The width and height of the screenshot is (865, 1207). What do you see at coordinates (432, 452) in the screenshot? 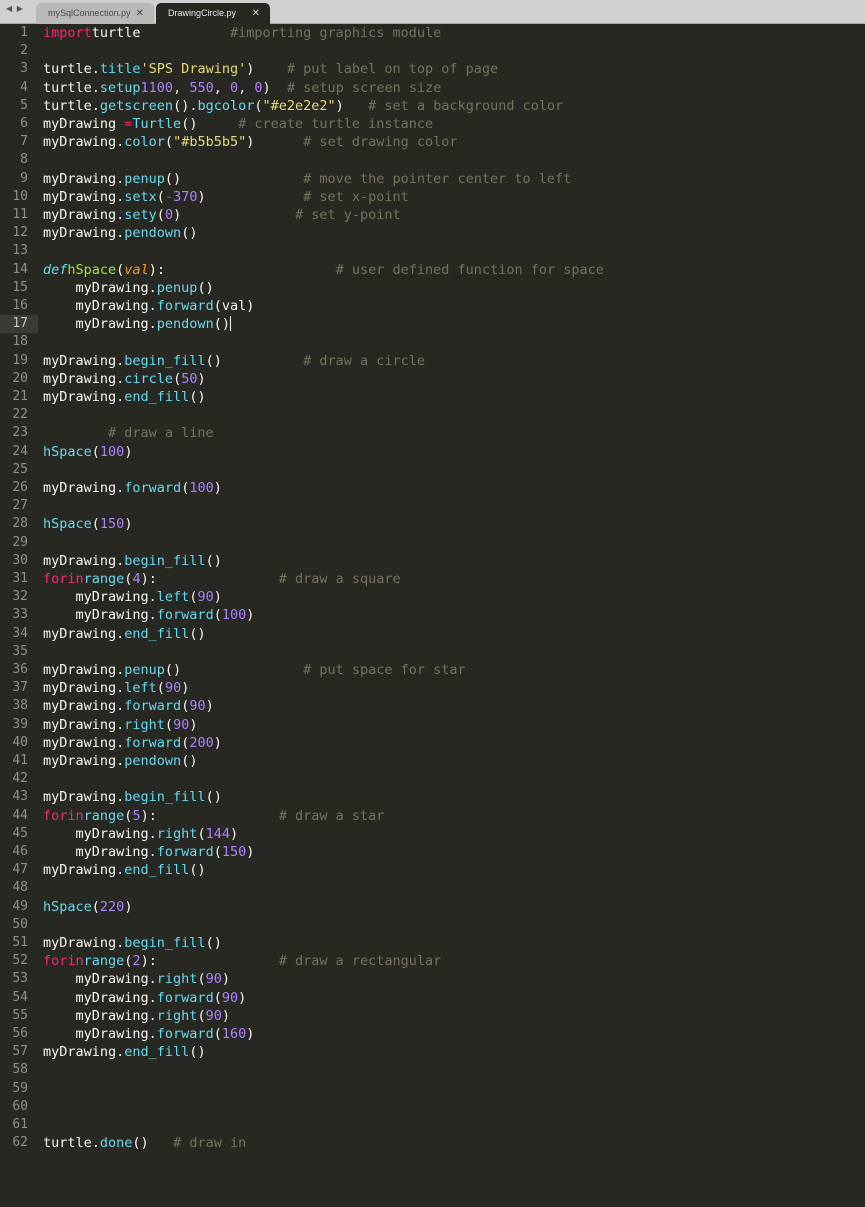
I see `code-line: 24 hSpace(100)` at bounding box center [432, 452].